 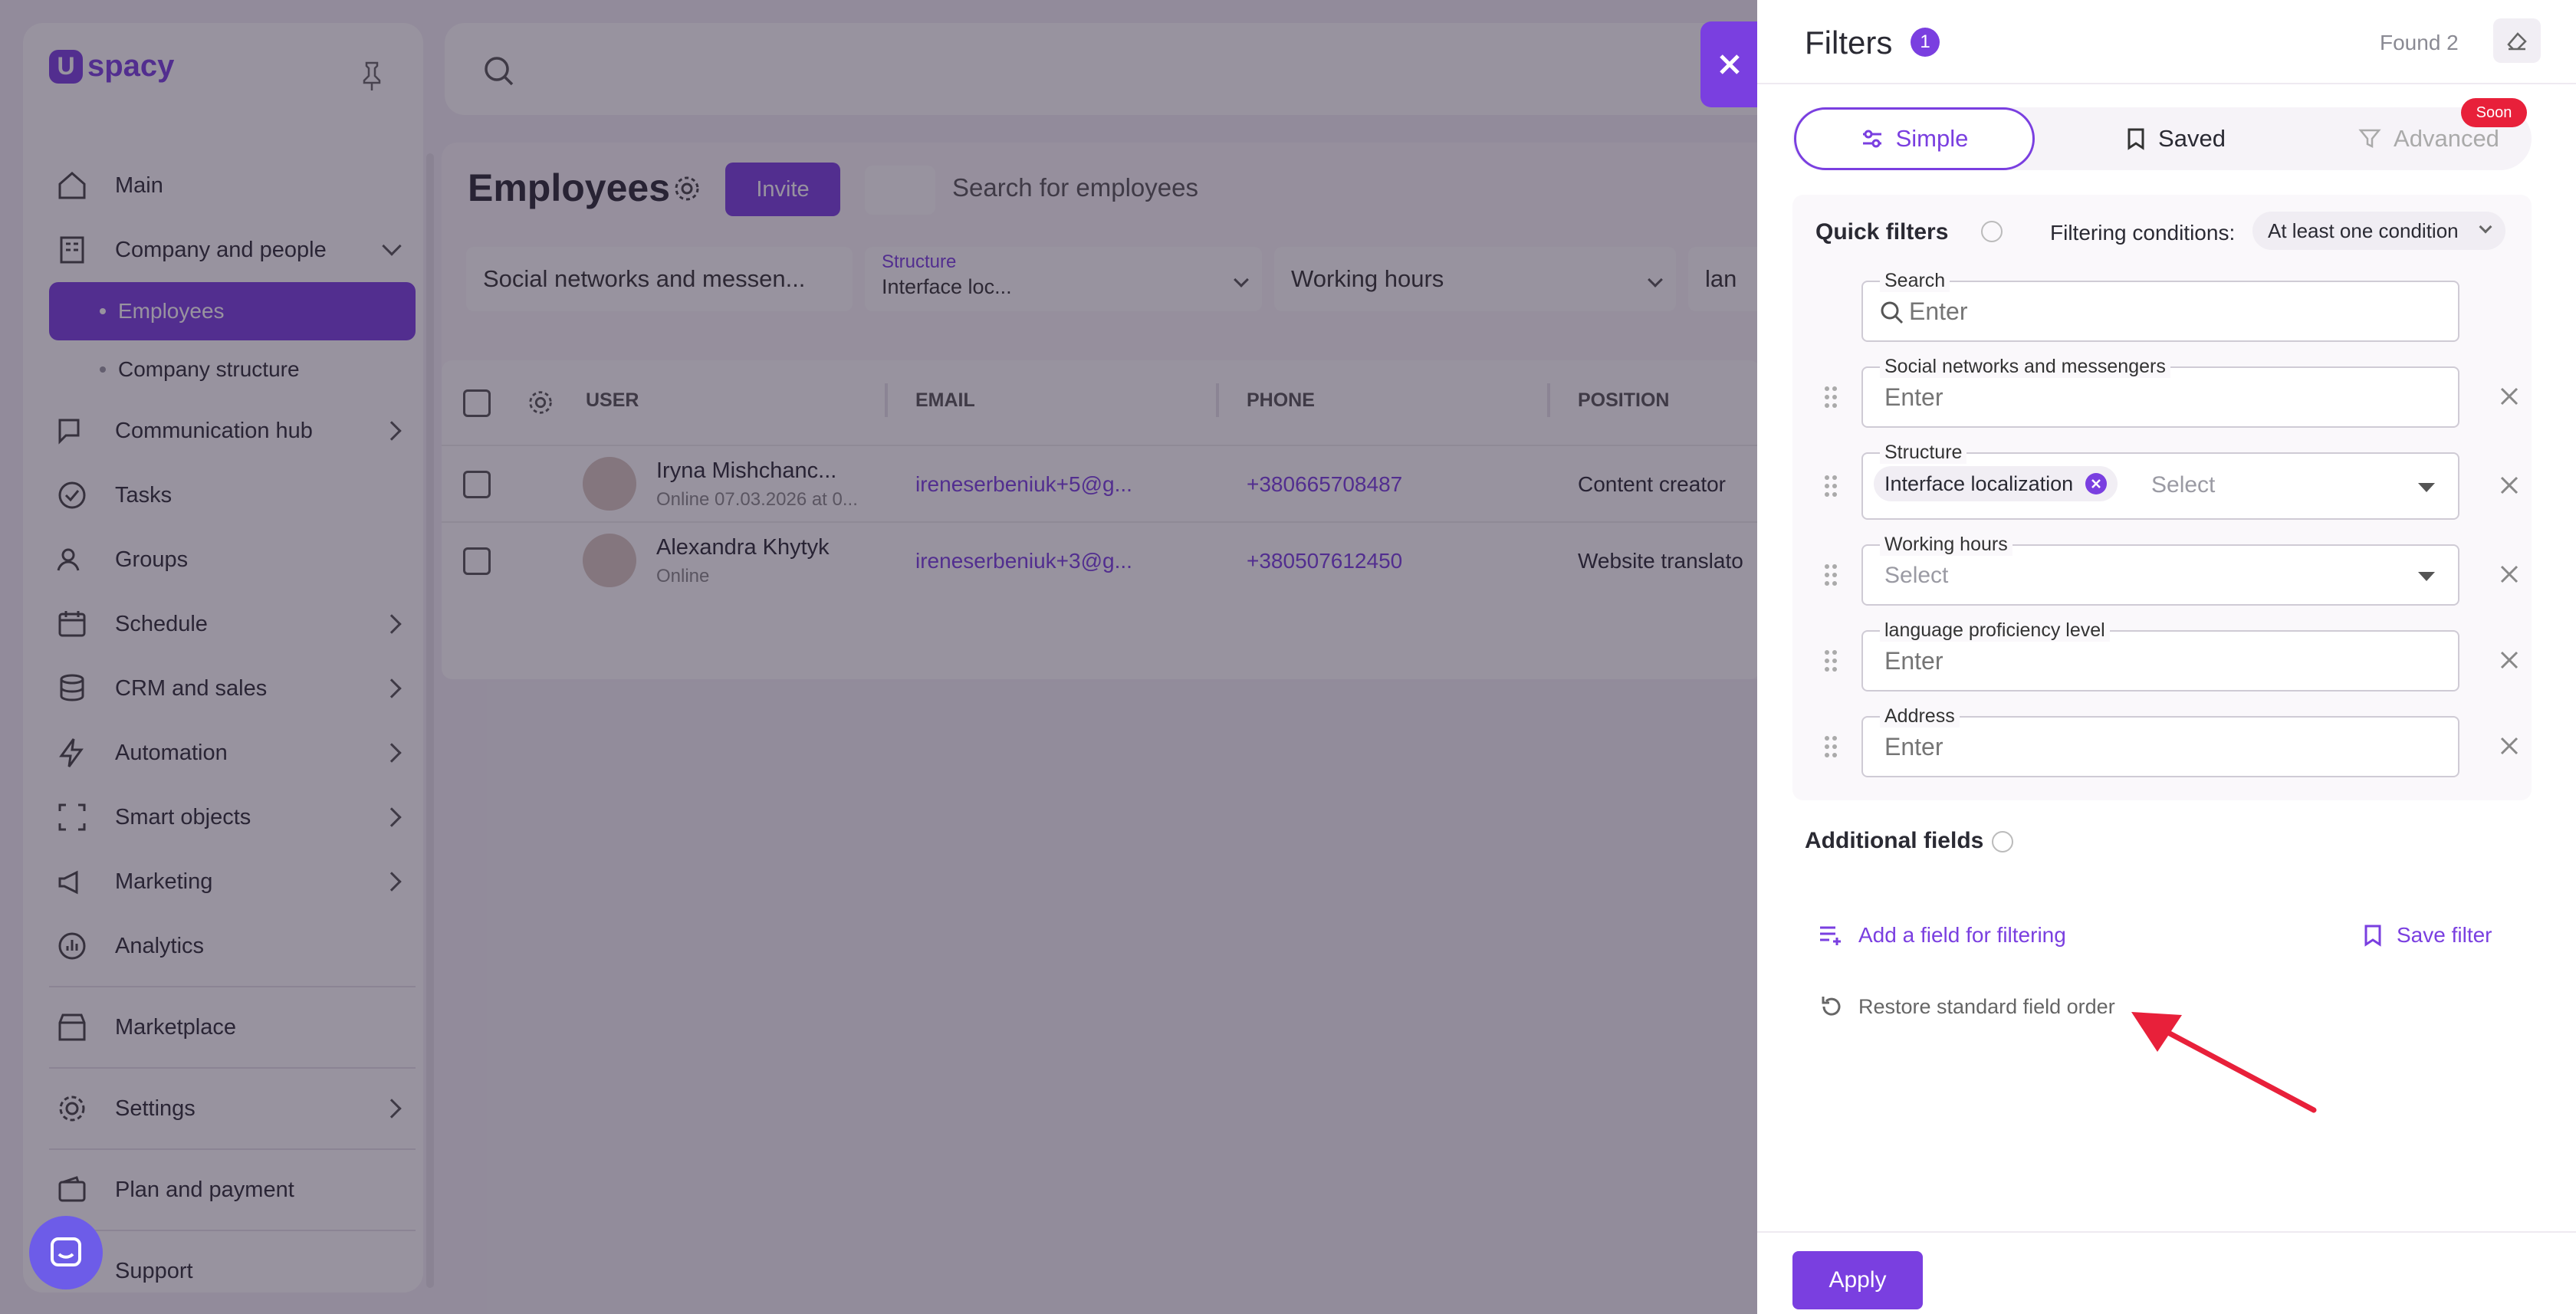 I want to click on filters-header: Filters 1 Found 2, so click(x=2167, y=42).